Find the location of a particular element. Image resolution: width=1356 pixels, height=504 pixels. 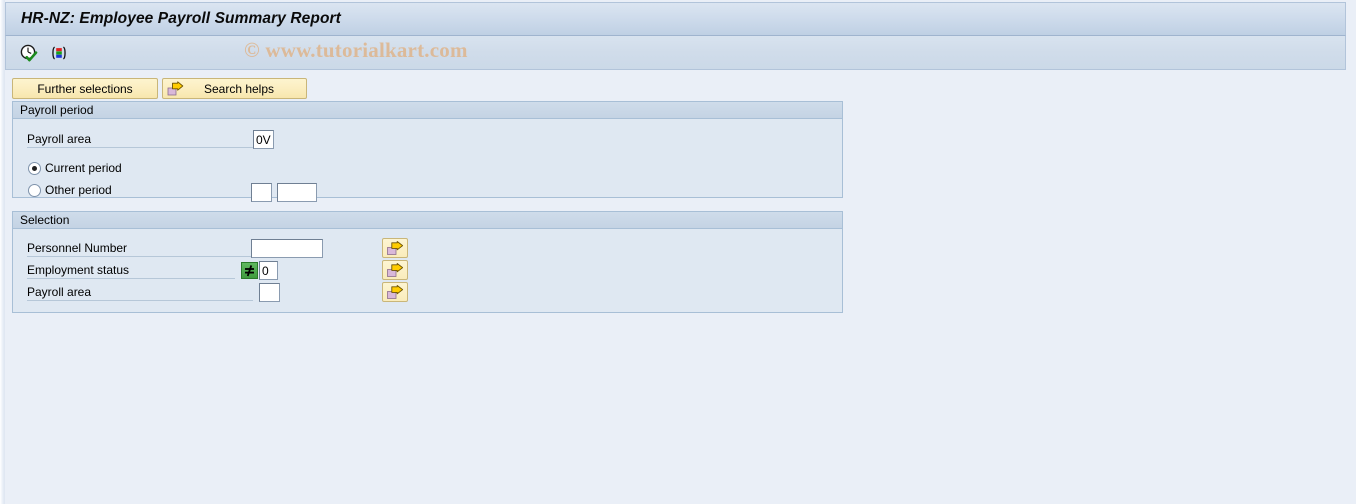

payroll-area-label: Payroll area is located at coordinates (140, 139).